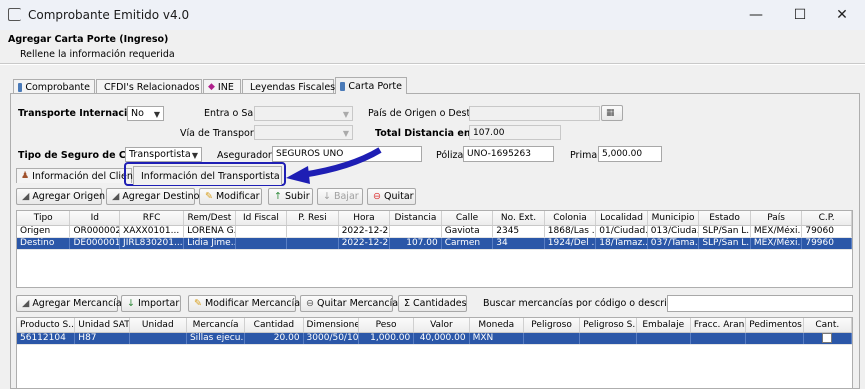 This screenshot has width=865, height=389. I want to click on tipo-seguro-select: Transportista ▼, so click(163, 154).